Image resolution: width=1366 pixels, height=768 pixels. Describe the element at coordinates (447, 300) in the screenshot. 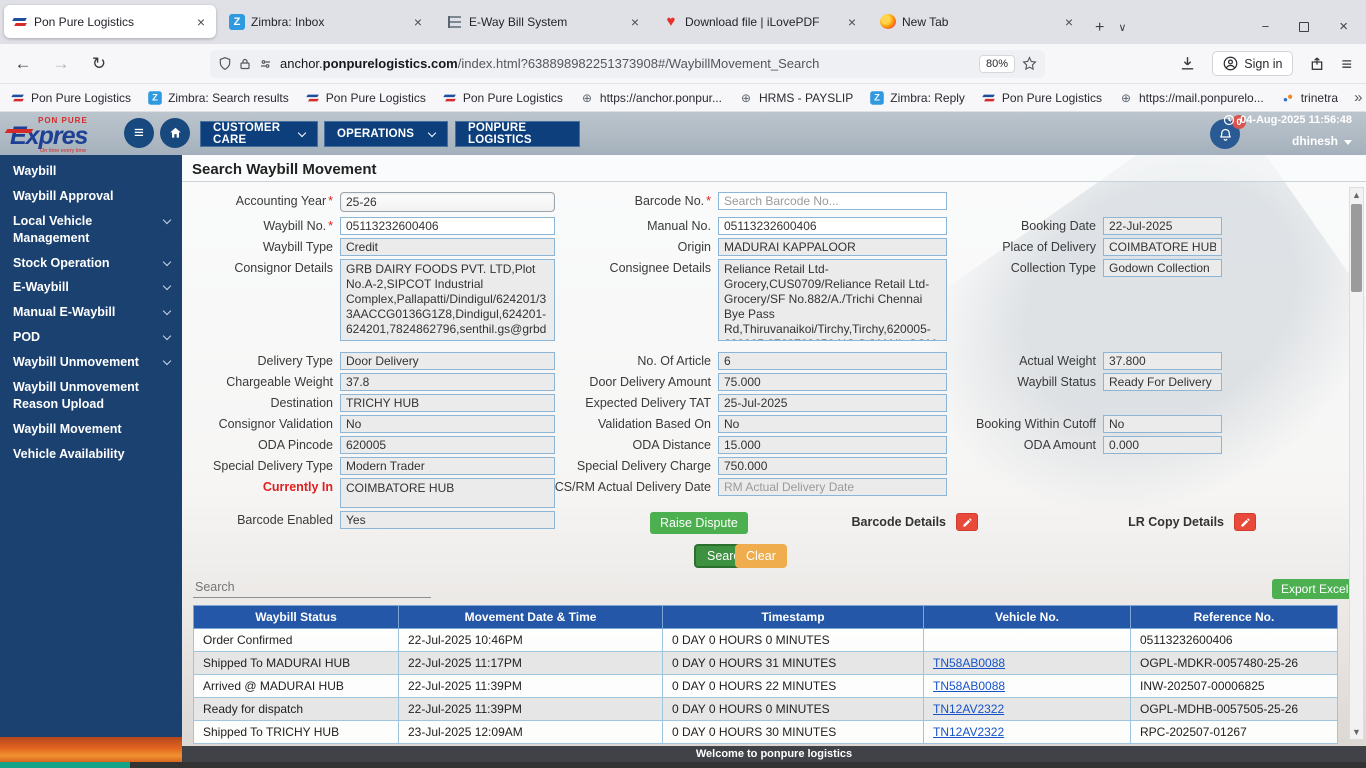

I see `field-consignor-details` at that location.